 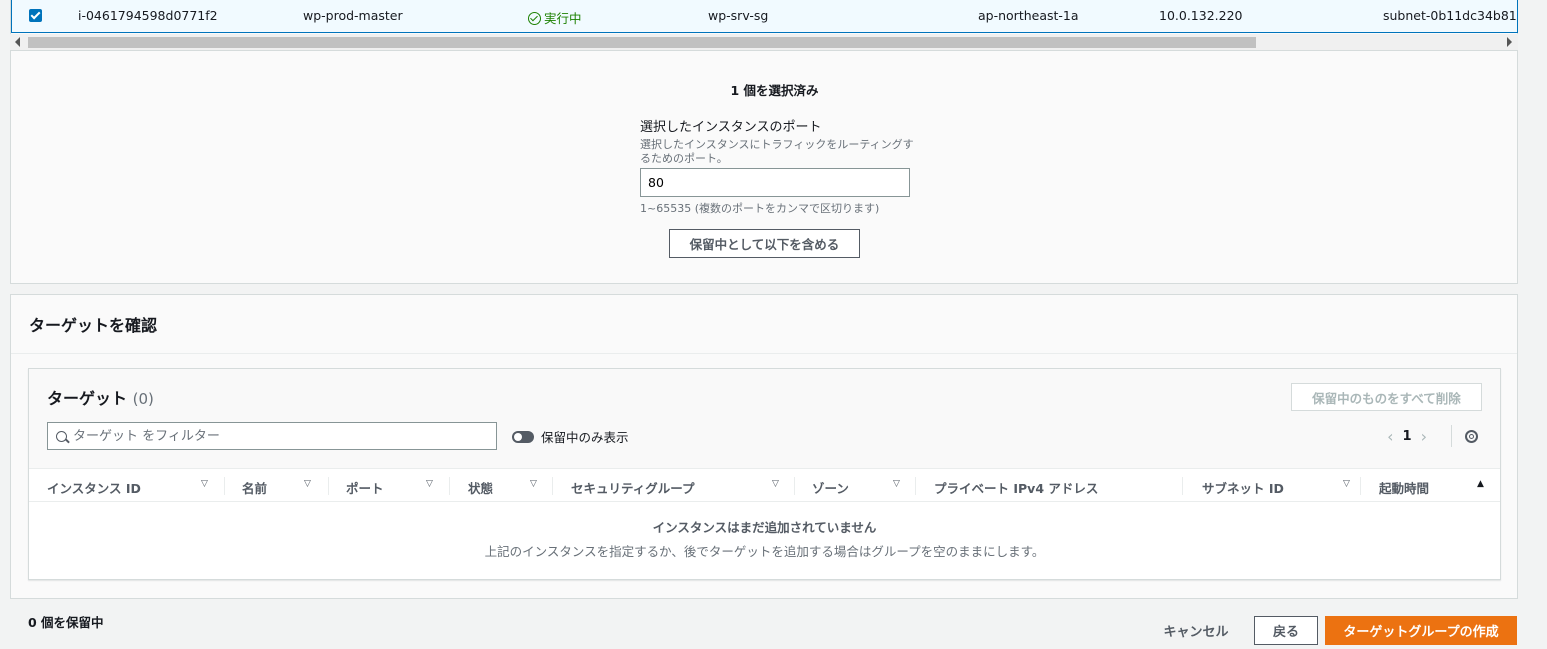 What do you see at coordinates (93, 325) in the screenshot?
I see `section-title: ターゲットを確認` at bounding box center [93, 325].